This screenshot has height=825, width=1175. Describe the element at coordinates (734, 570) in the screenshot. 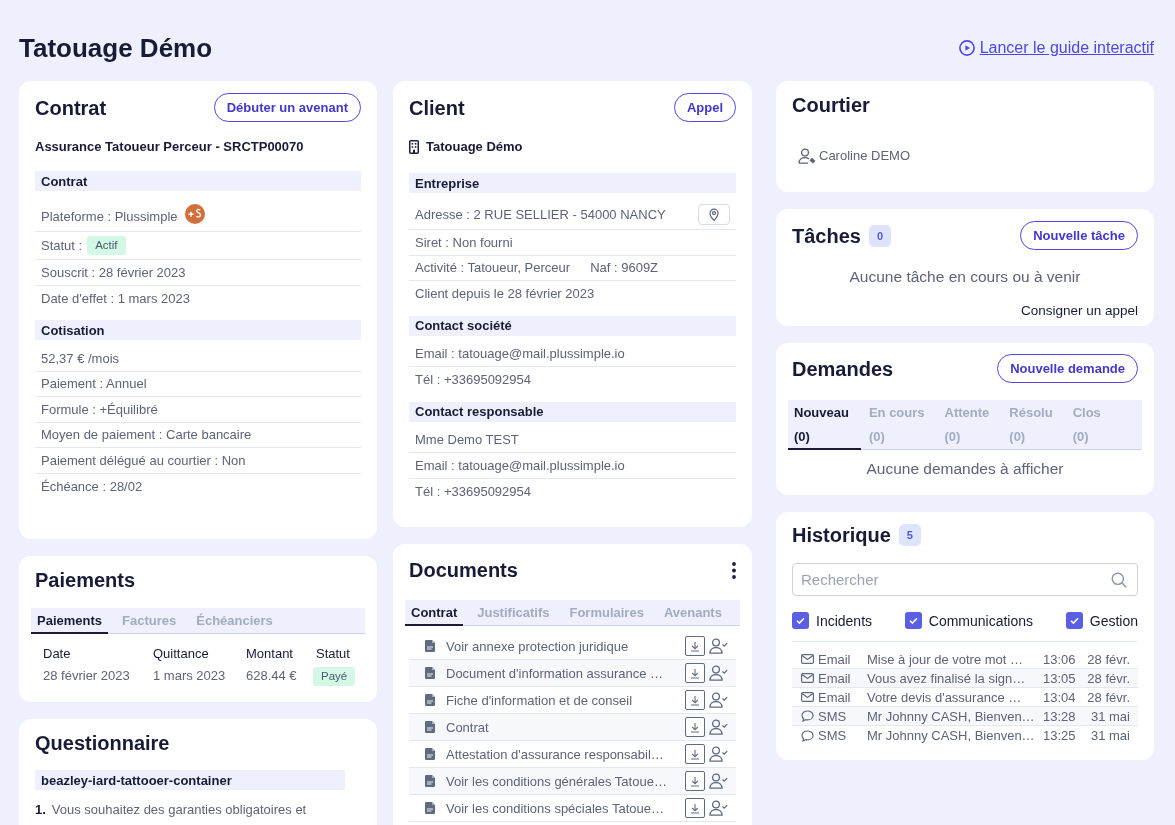

I see `more-icon` at that location.